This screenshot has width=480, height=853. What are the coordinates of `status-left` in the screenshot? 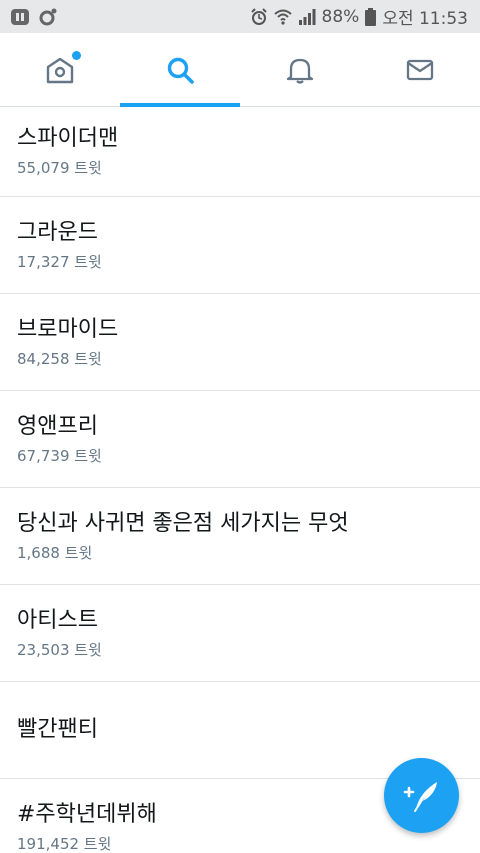 It's located at (34, 17).